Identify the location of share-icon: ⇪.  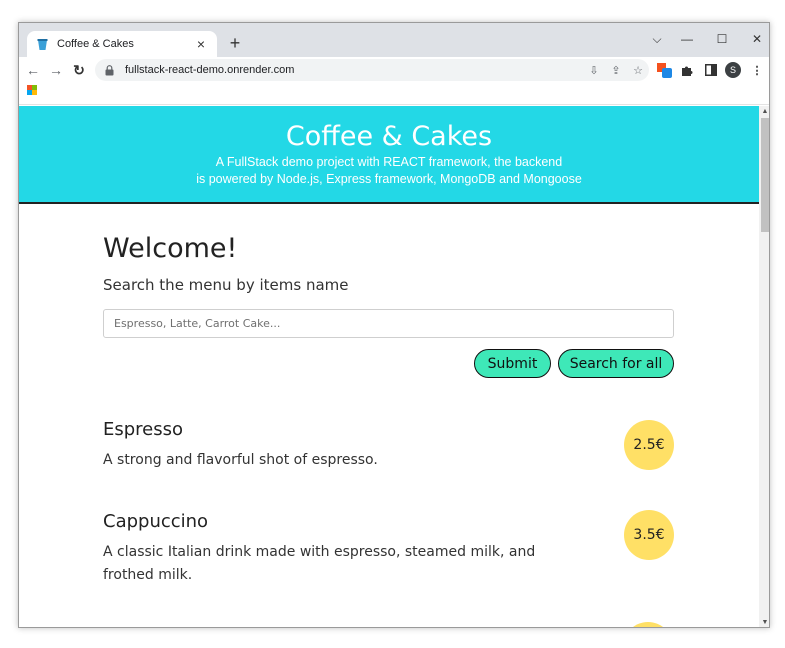
(616, 70).